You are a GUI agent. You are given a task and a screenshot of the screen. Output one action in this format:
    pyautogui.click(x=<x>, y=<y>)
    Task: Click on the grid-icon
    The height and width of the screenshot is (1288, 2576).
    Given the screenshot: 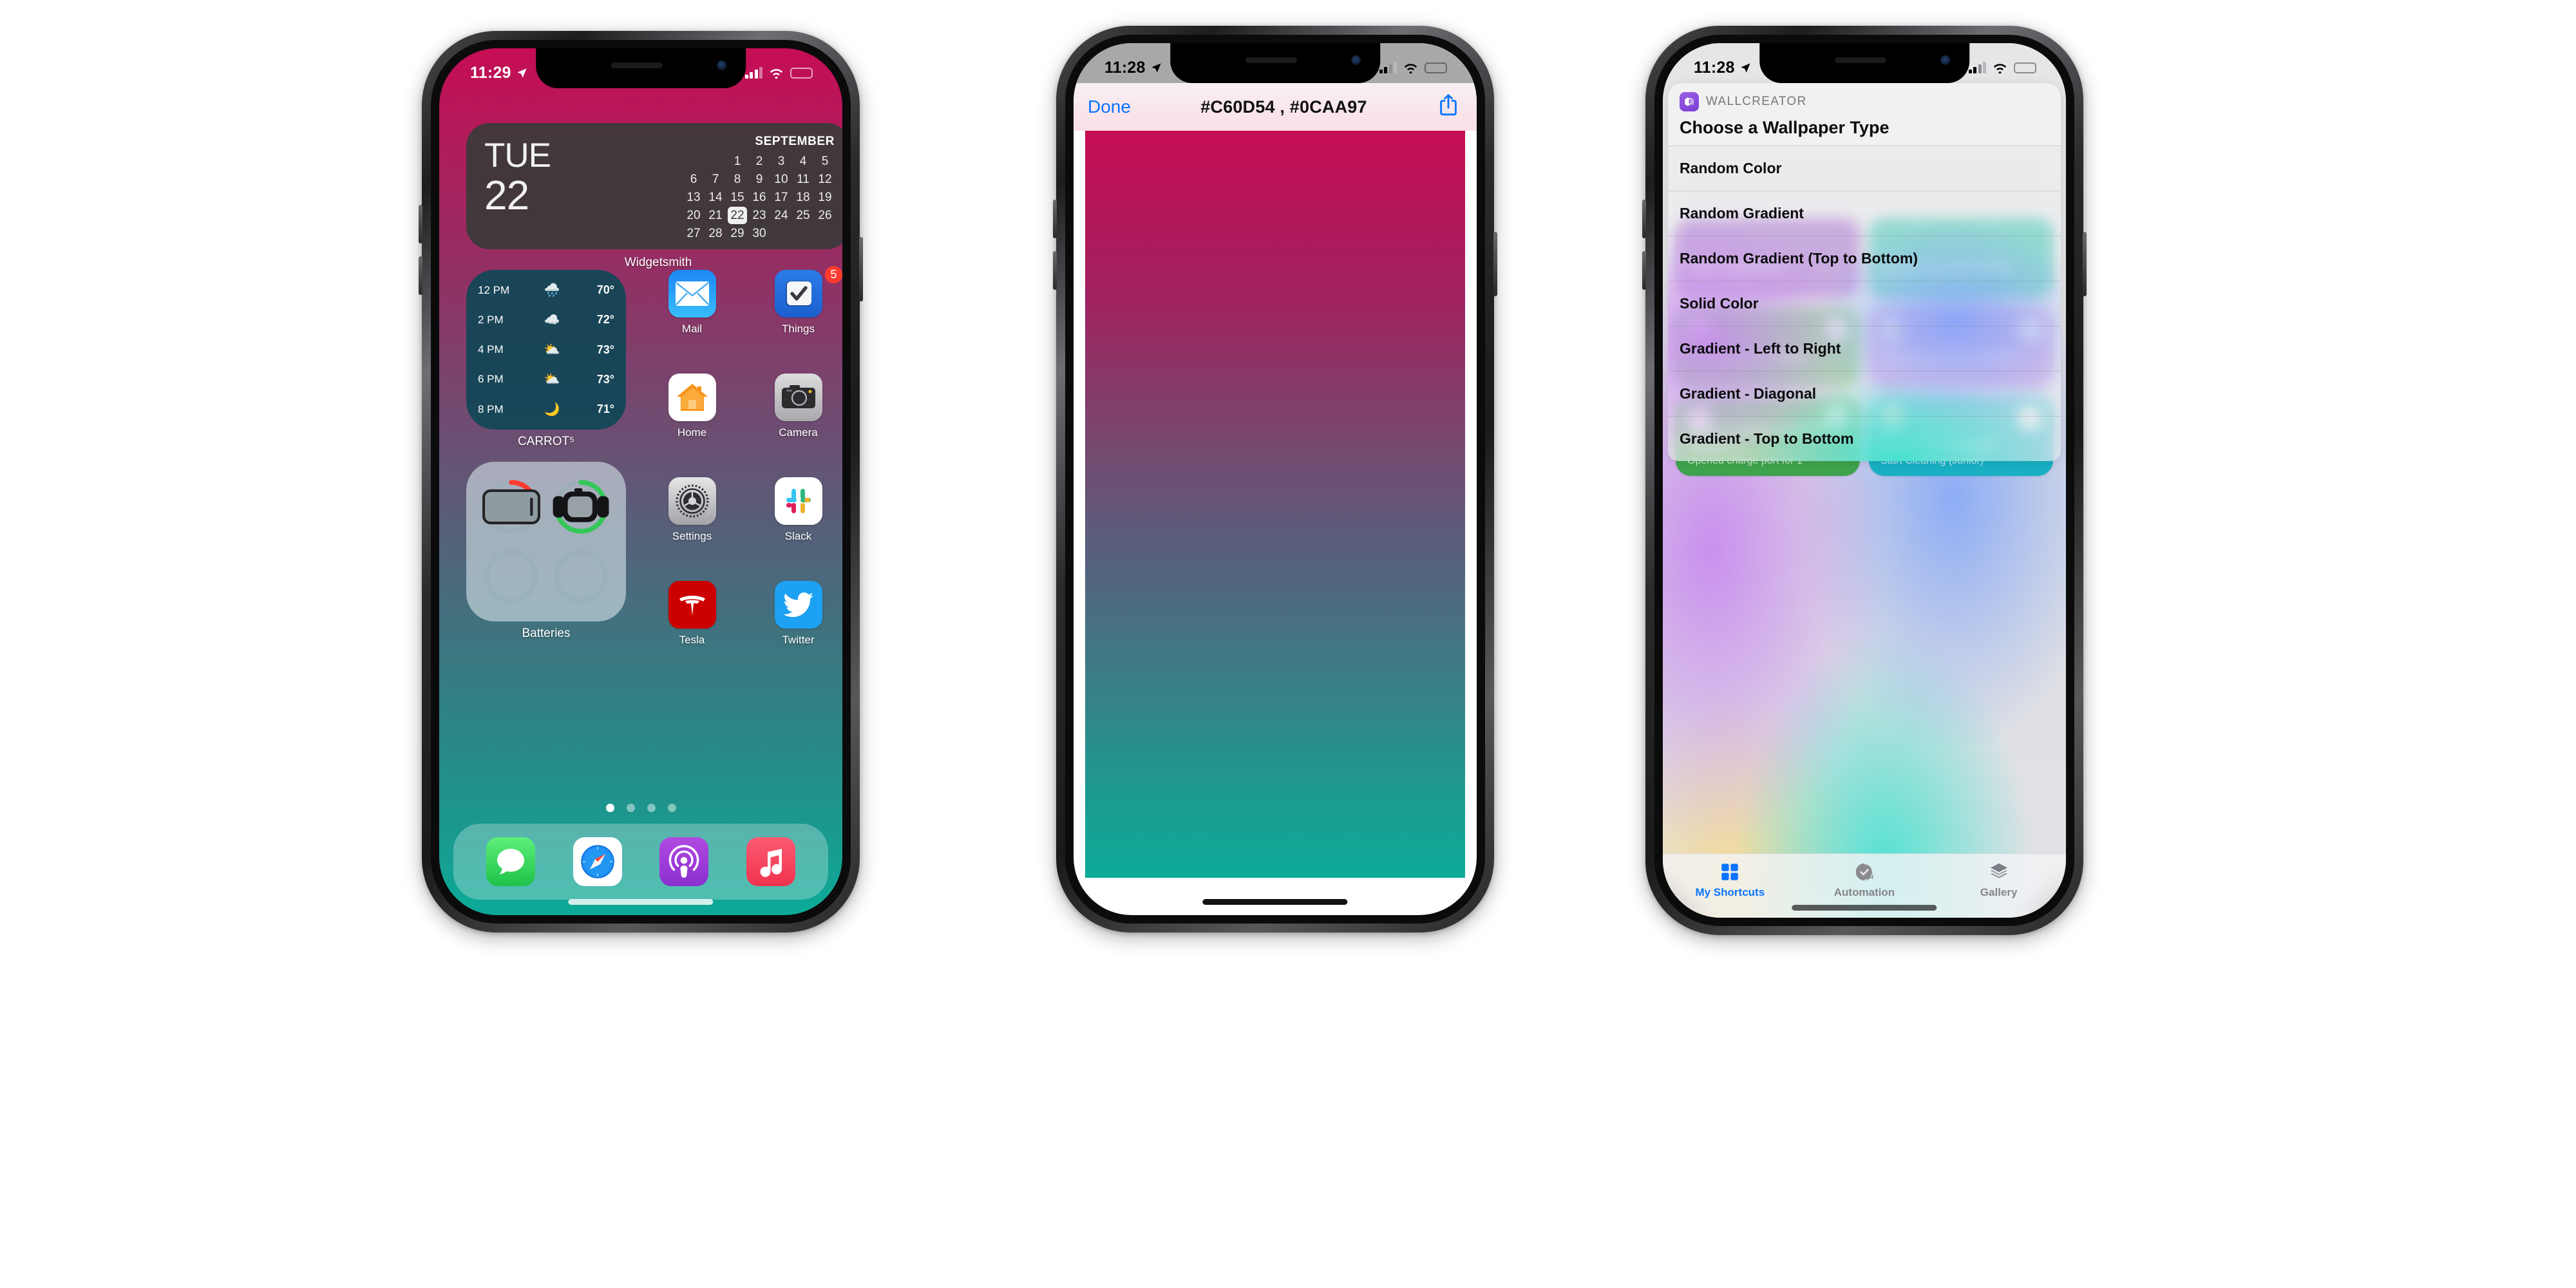 What is the action you would take?
    pyautogui.click(x=1730, y=872)
    